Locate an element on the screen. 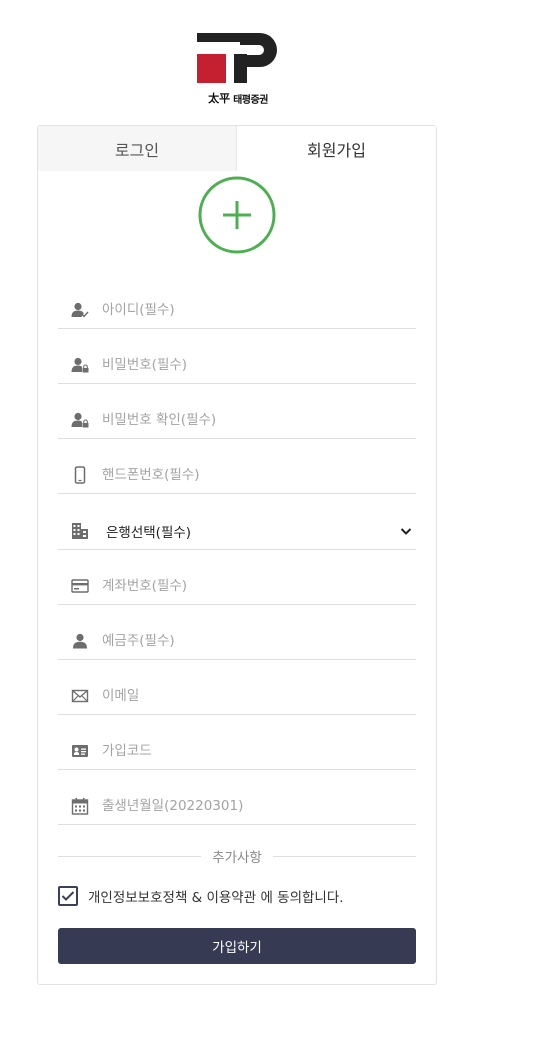 This screenshot has height=1037, width=539. account-holder-input is located at coordinates (252, 640).